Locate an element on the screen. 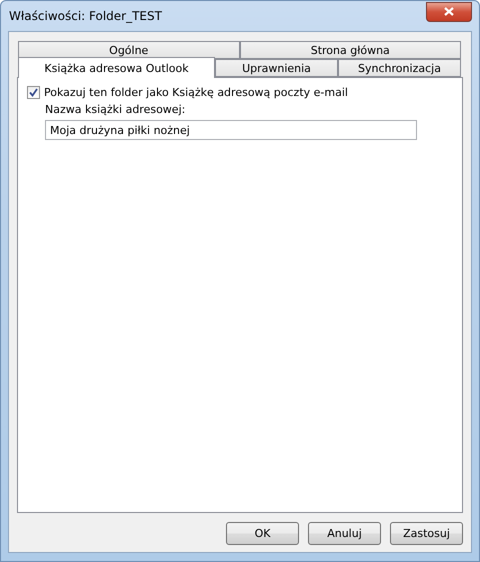  close-icon is located at coordinates (449, 11).